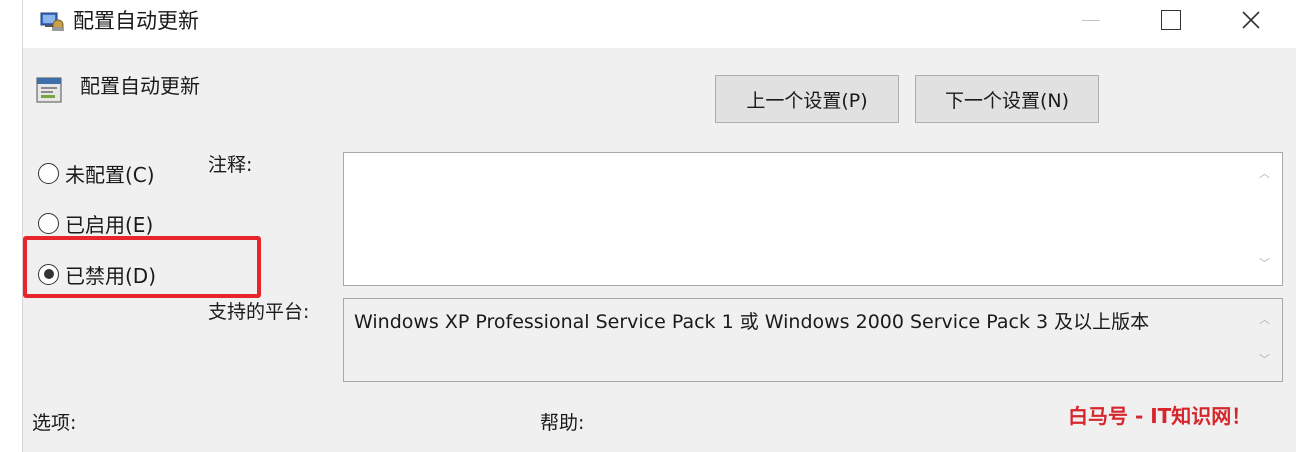 The image size is (1296, 452). Describe the element at coordinates (136, 21) in the screenshot. I see `window-title: 配置自动更新` at that location.